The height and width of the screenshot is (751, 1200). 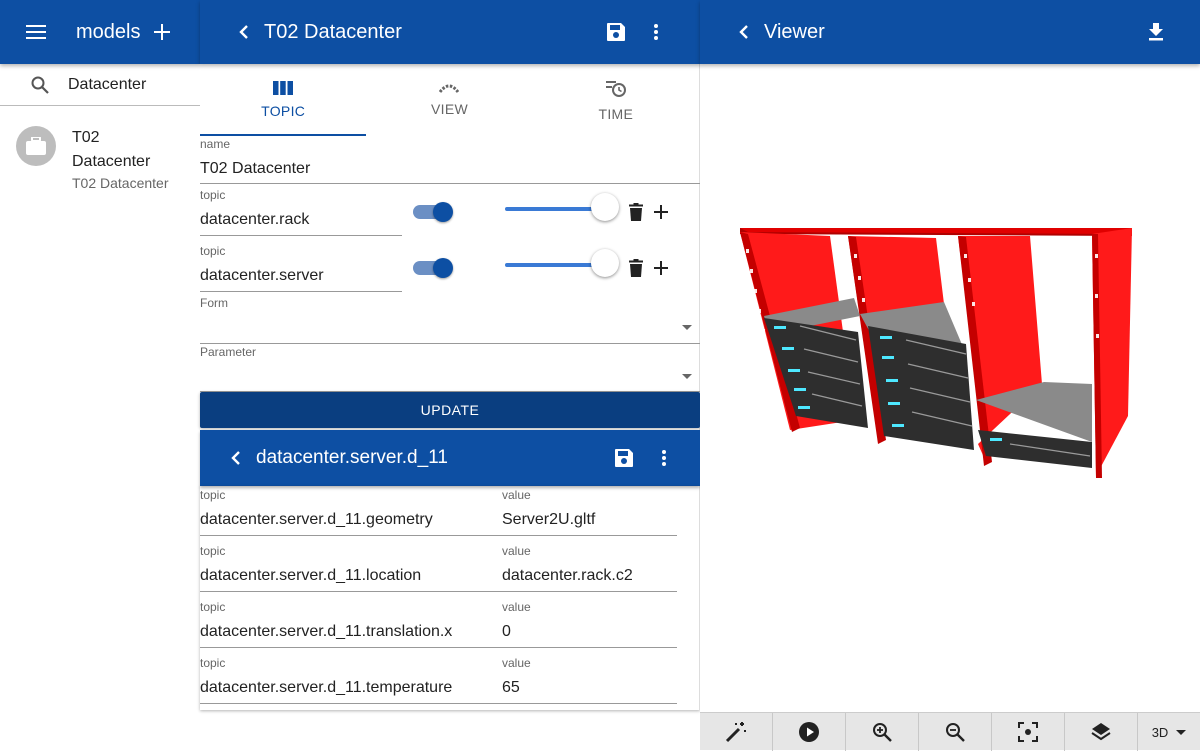 I want to click on tab-topic-label: TOPIC, so click(x=283, y=111).